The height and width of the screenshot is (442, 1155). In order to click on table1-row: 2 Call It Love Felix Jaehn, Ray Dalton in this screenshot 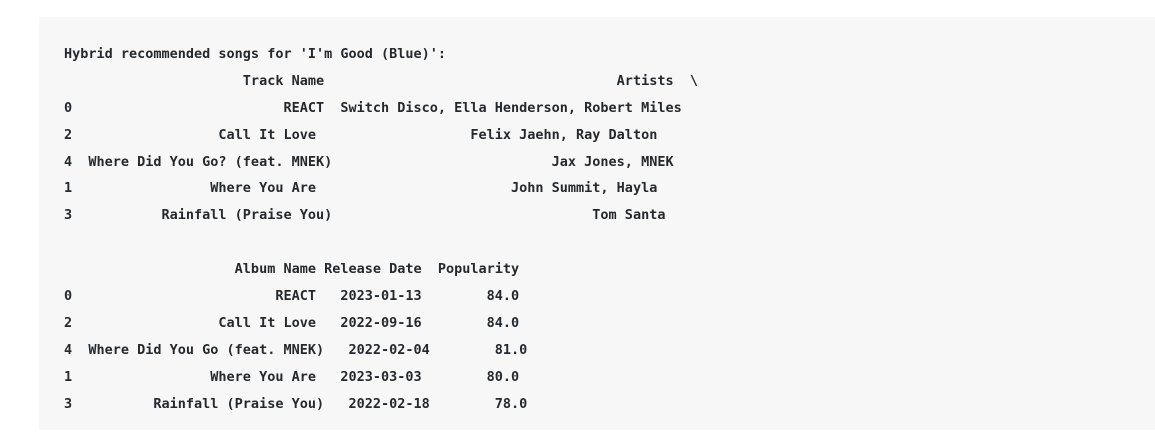, I will do `click(361, 134)`.